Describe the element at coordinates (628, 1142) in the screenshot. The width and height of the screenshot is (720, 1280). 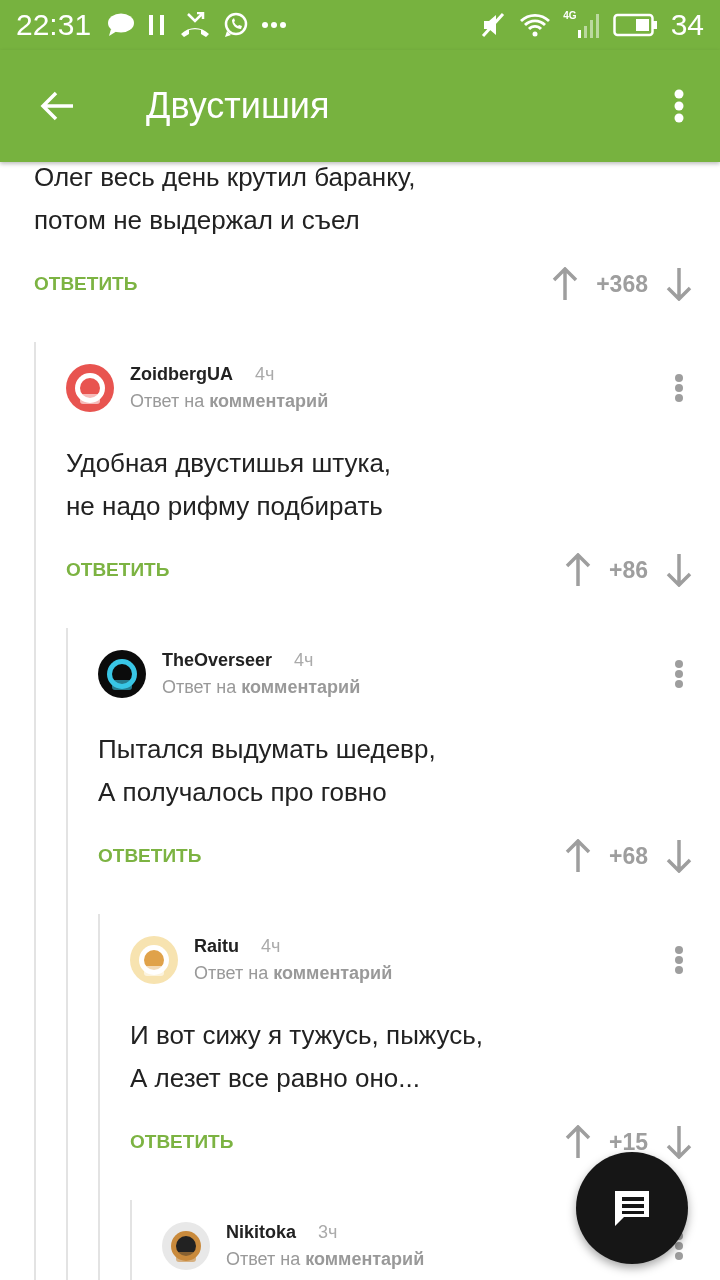
I see `comment-rating: +15` at that location.